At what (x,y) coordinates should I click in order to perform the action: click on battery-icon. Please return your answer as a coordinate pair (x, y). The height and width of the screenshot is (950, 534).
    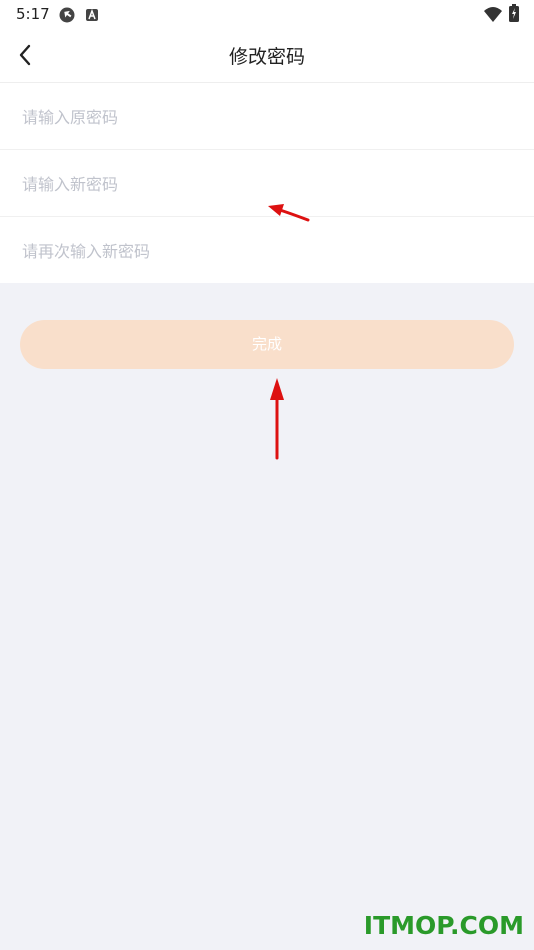
    Looking at the image, I should click on (514, 15).